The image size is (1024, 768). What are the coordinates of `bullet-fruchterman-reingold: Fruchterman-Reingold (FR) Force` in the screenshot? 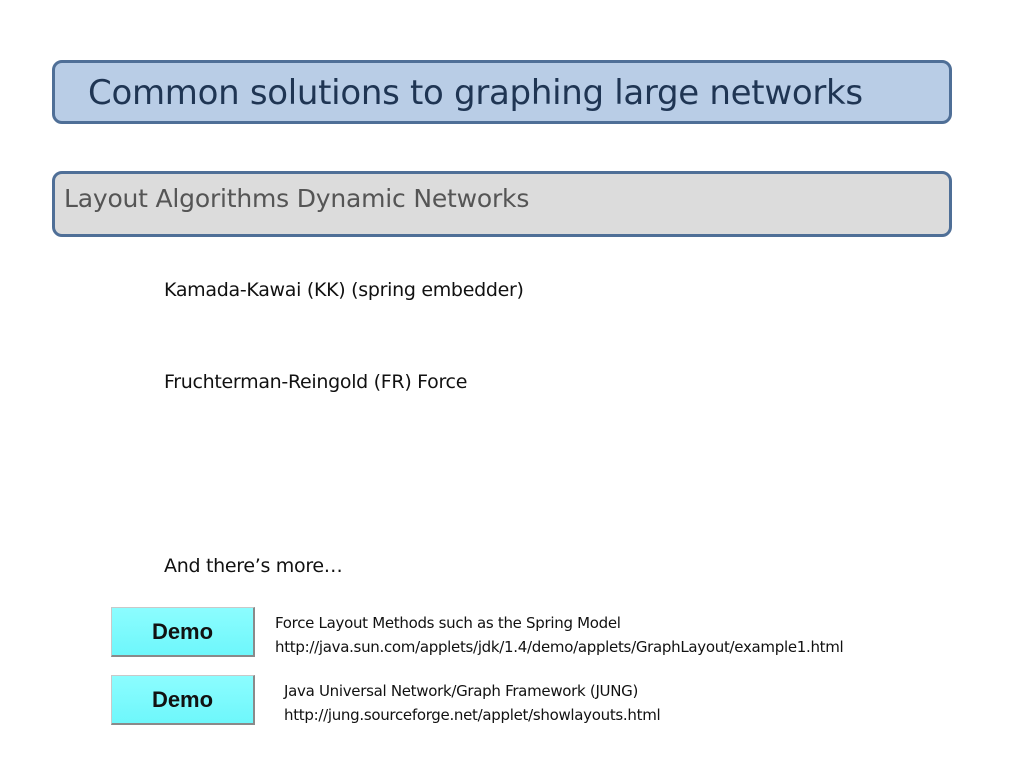 It's located at (316, 382).